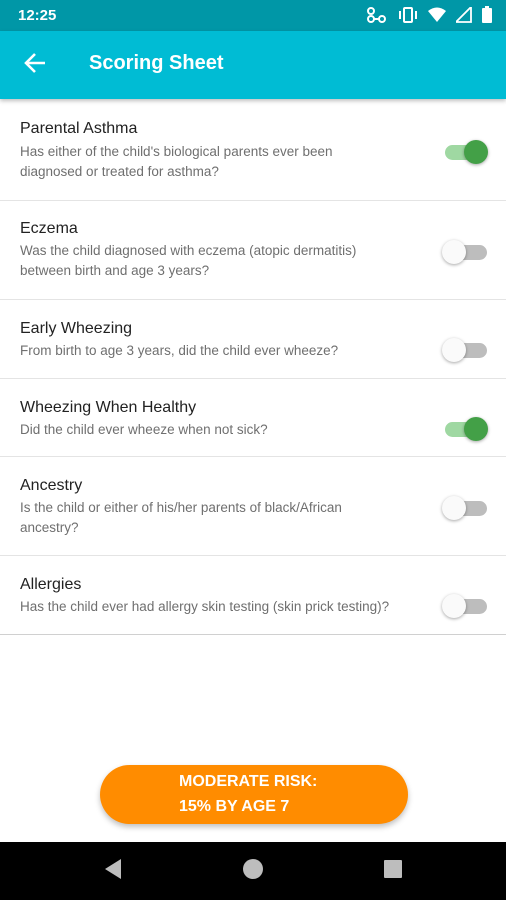 The image size is (506, 900). I want to click on risk-level-label: MODERATE RISK:, so click(248, 781).